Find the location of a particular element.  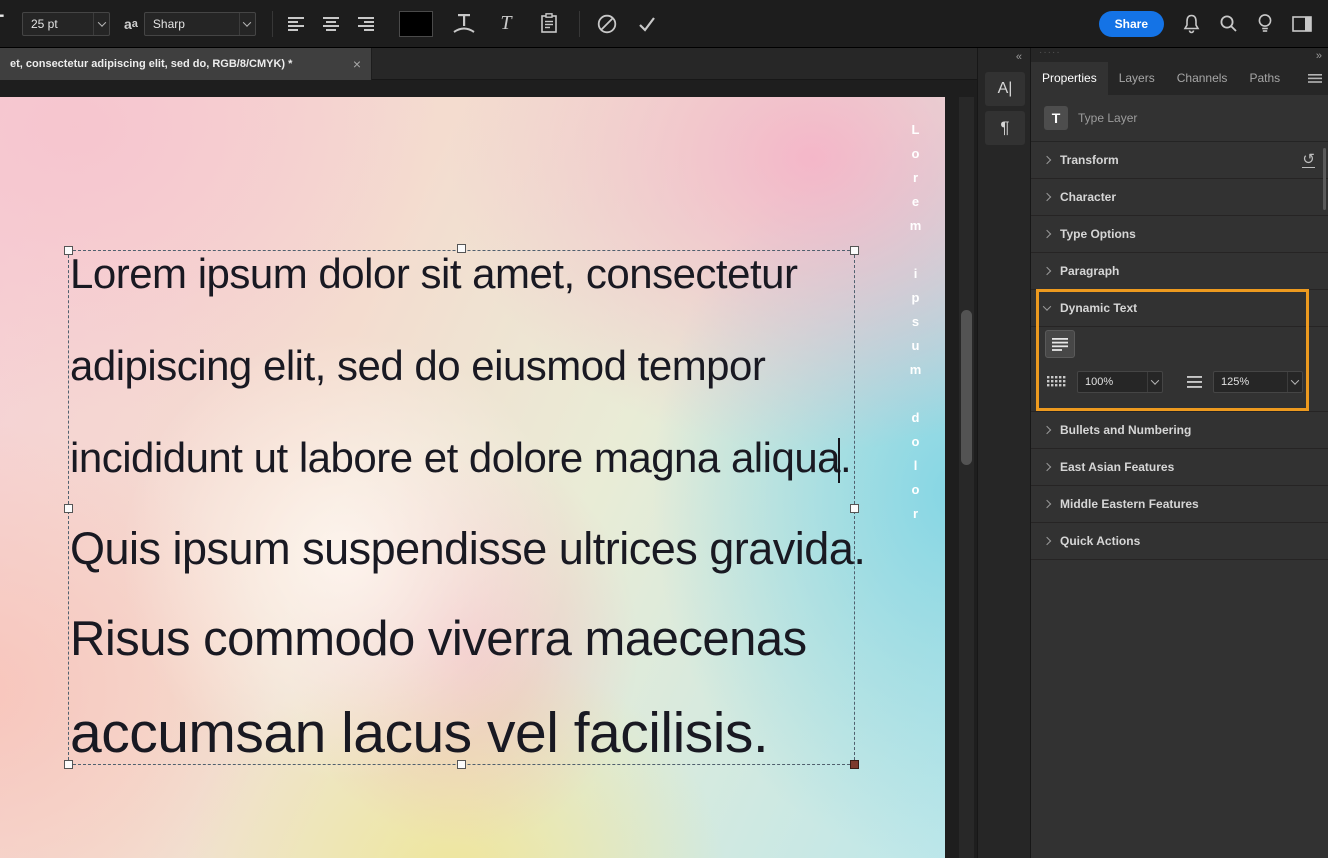

cancel-edits-button is located at coordinates (607, 24).